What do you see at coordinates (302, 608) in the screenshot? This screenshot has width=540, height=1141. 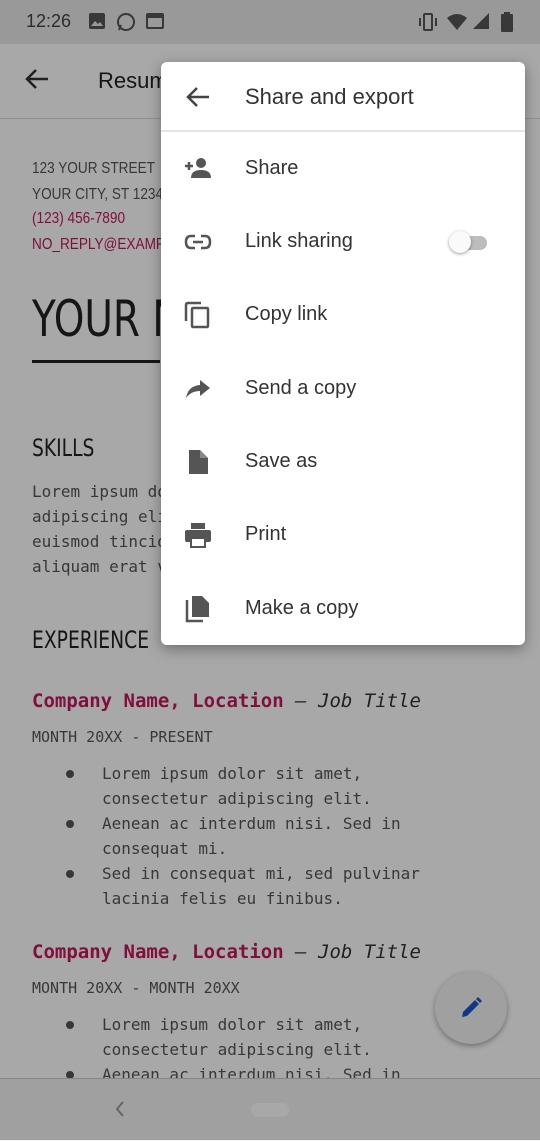 I see `menu-item-label: Make a copy` at bounding box center [302, 608].